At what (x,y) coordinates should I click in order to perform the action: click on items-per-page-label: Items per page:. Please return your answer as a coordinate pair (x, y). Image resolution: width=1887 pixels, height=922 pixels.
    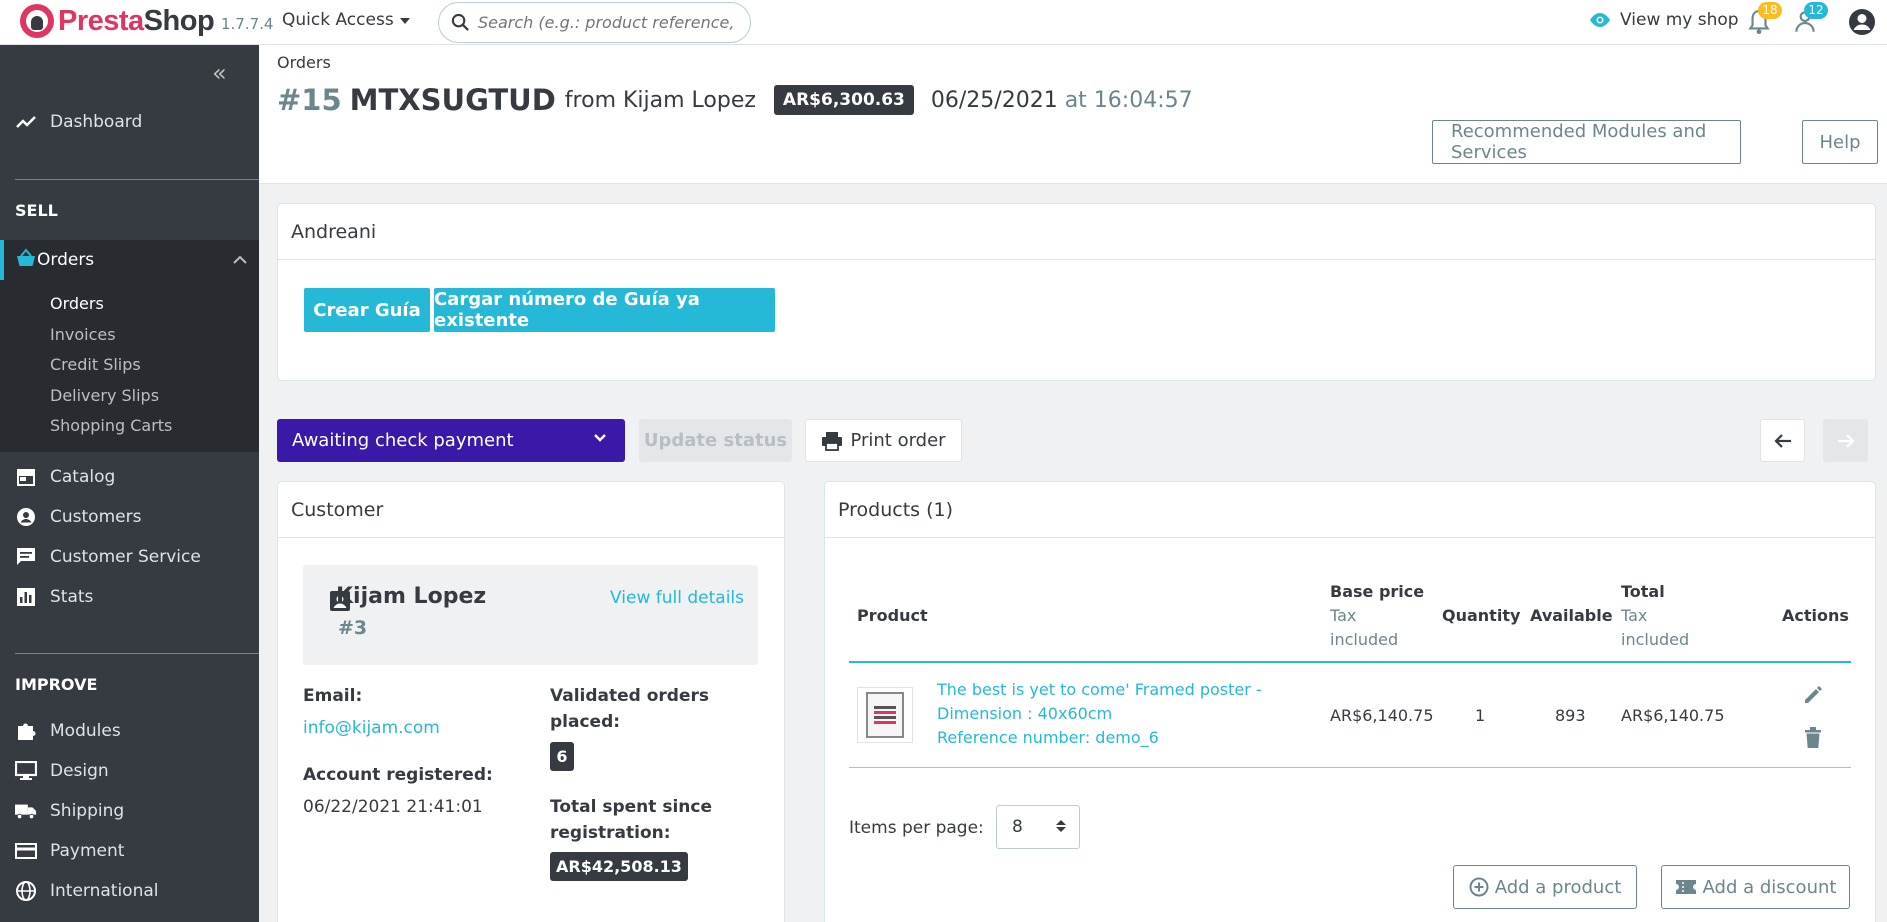
    Looking at the image, I should click on (916, 828).